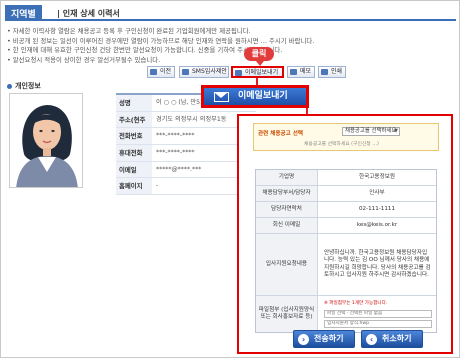 This screenshot has width=460, height=358. I want to click on job-posting-label: 관련 채용공고 선택, so click(281, 134).